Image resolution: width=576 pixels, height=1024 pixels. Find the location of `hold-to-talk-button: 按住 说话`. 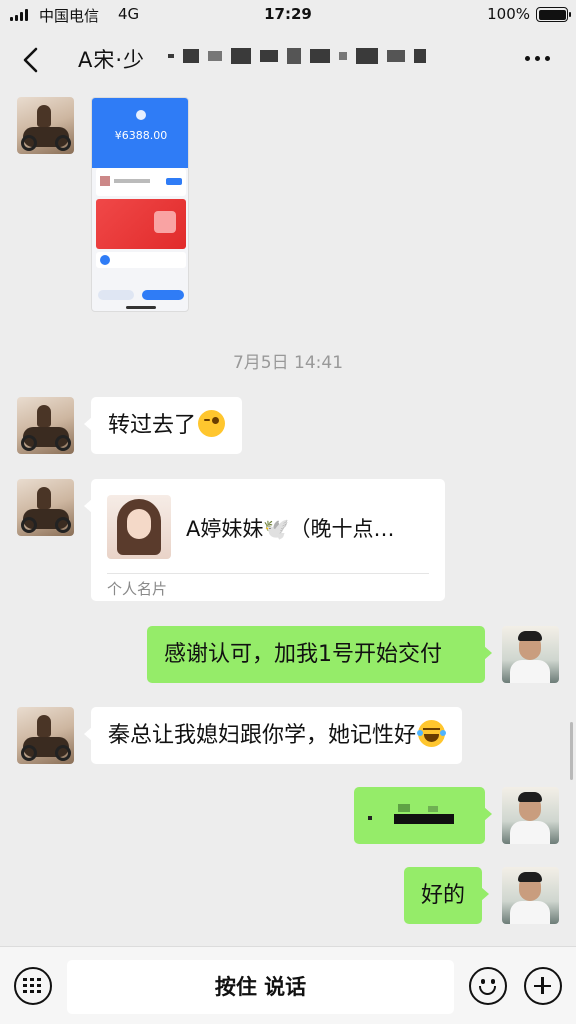

hold-to-talk-button: 按住 说话 is located at coordinates (260, 987).